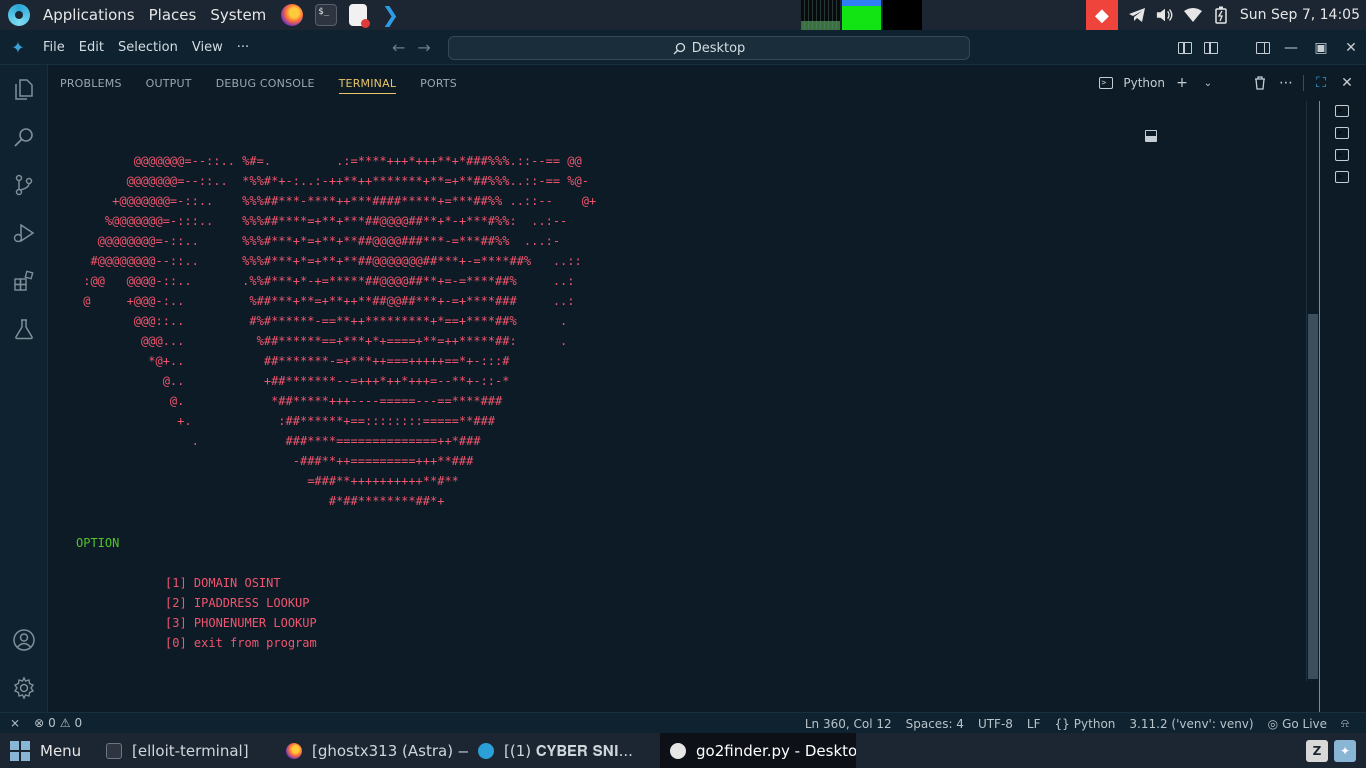  Describe the element at coordinates (24, 185) in the screenshot. I see `source-control-icon` at that location.